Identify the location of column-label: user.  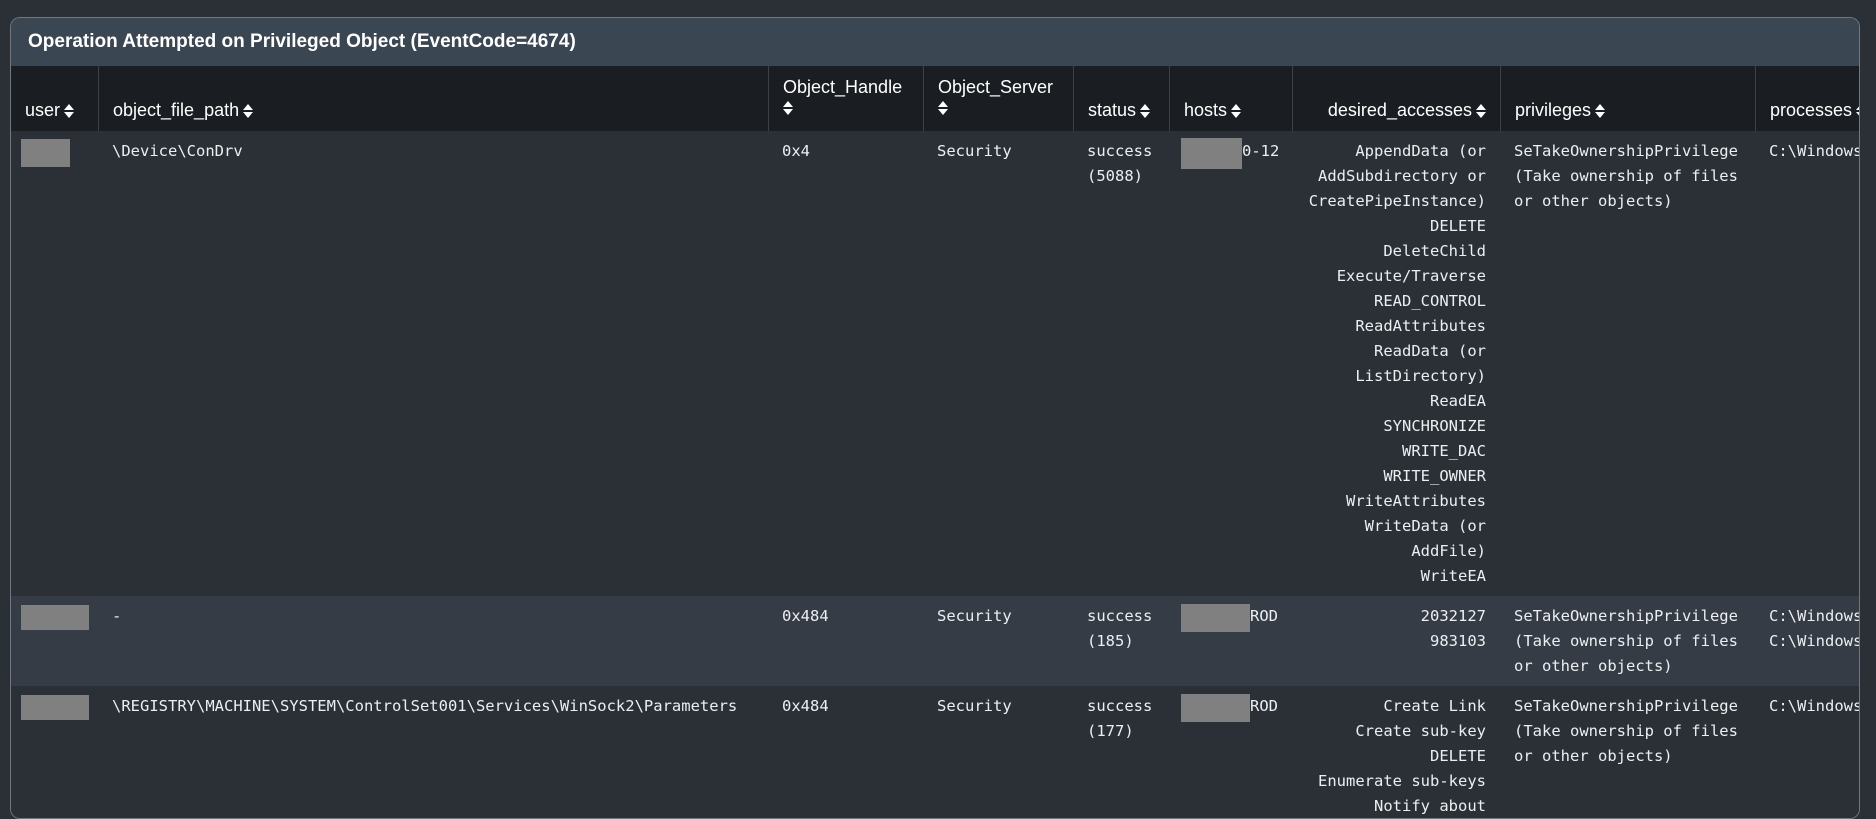
(43, 110).